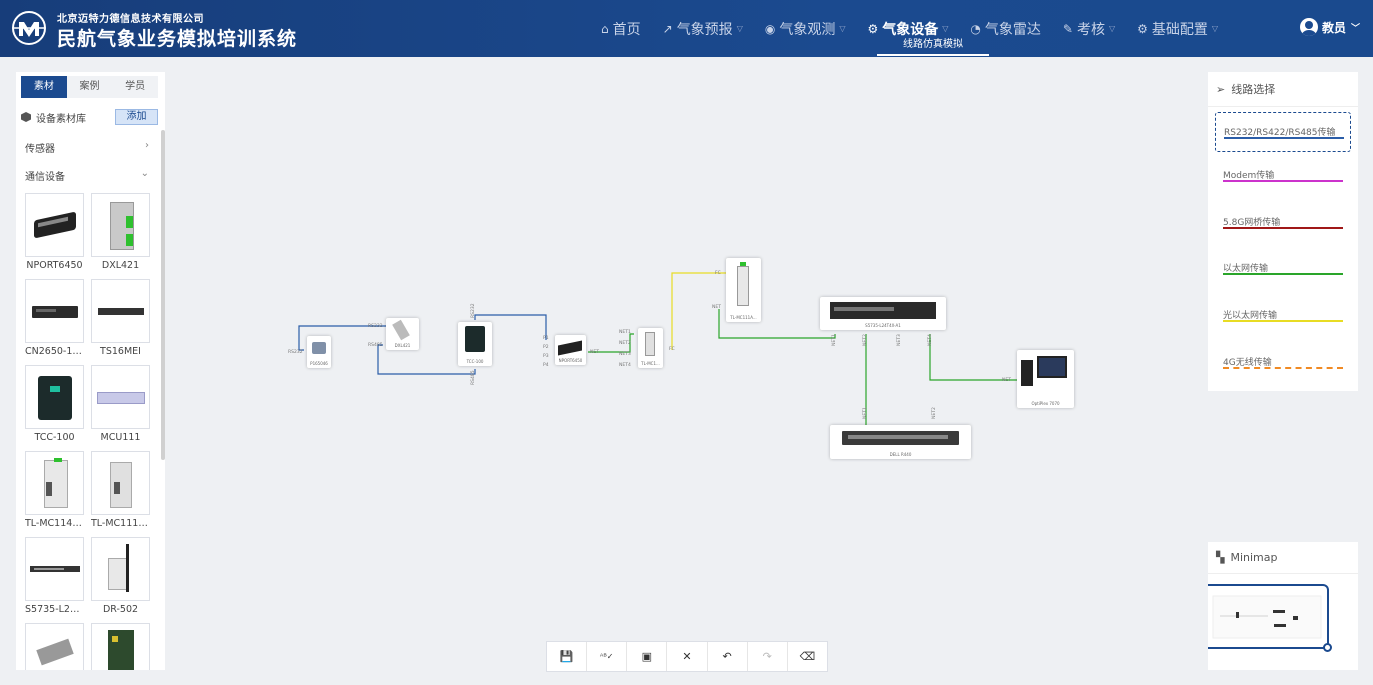 This screenshot has width=1373, height=685. I want to click on port-label: P1, so click(546, 338).